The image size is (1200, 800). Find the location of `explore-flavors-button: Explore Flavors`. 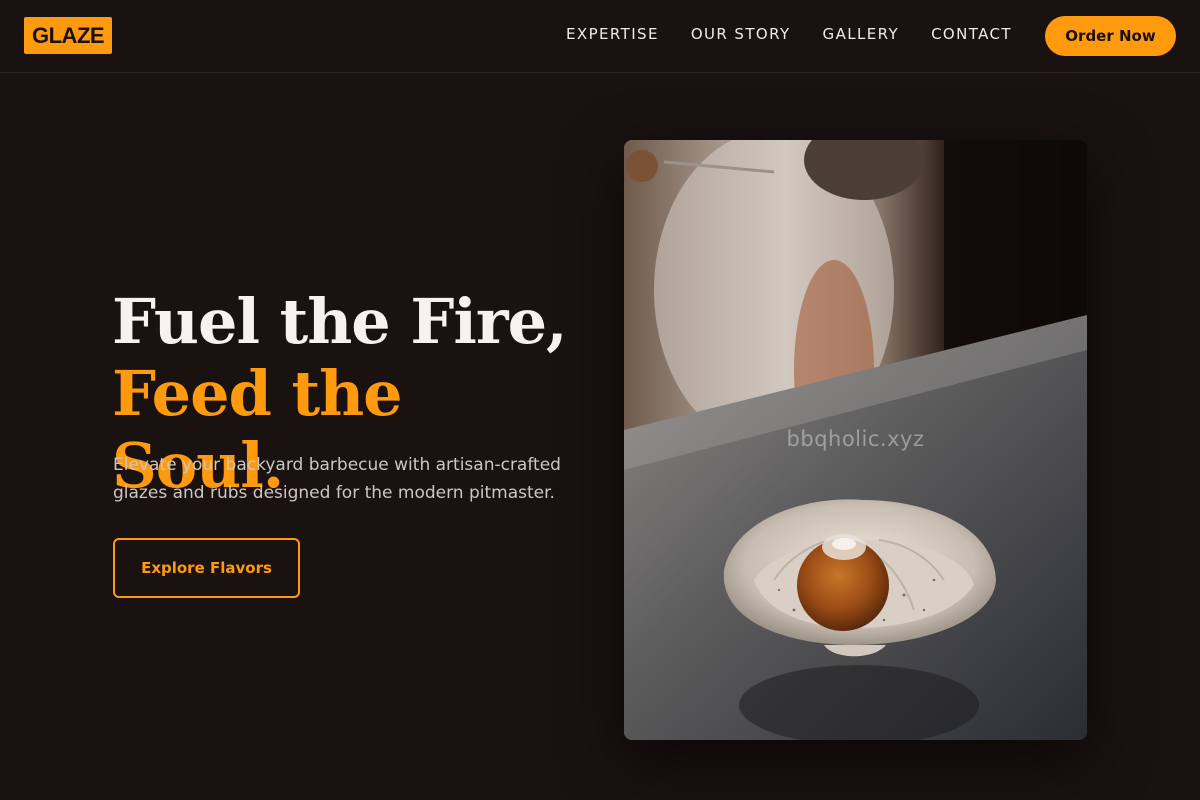

explore-flavors-button: Explore Flavors is located at coordinates (206, 568).